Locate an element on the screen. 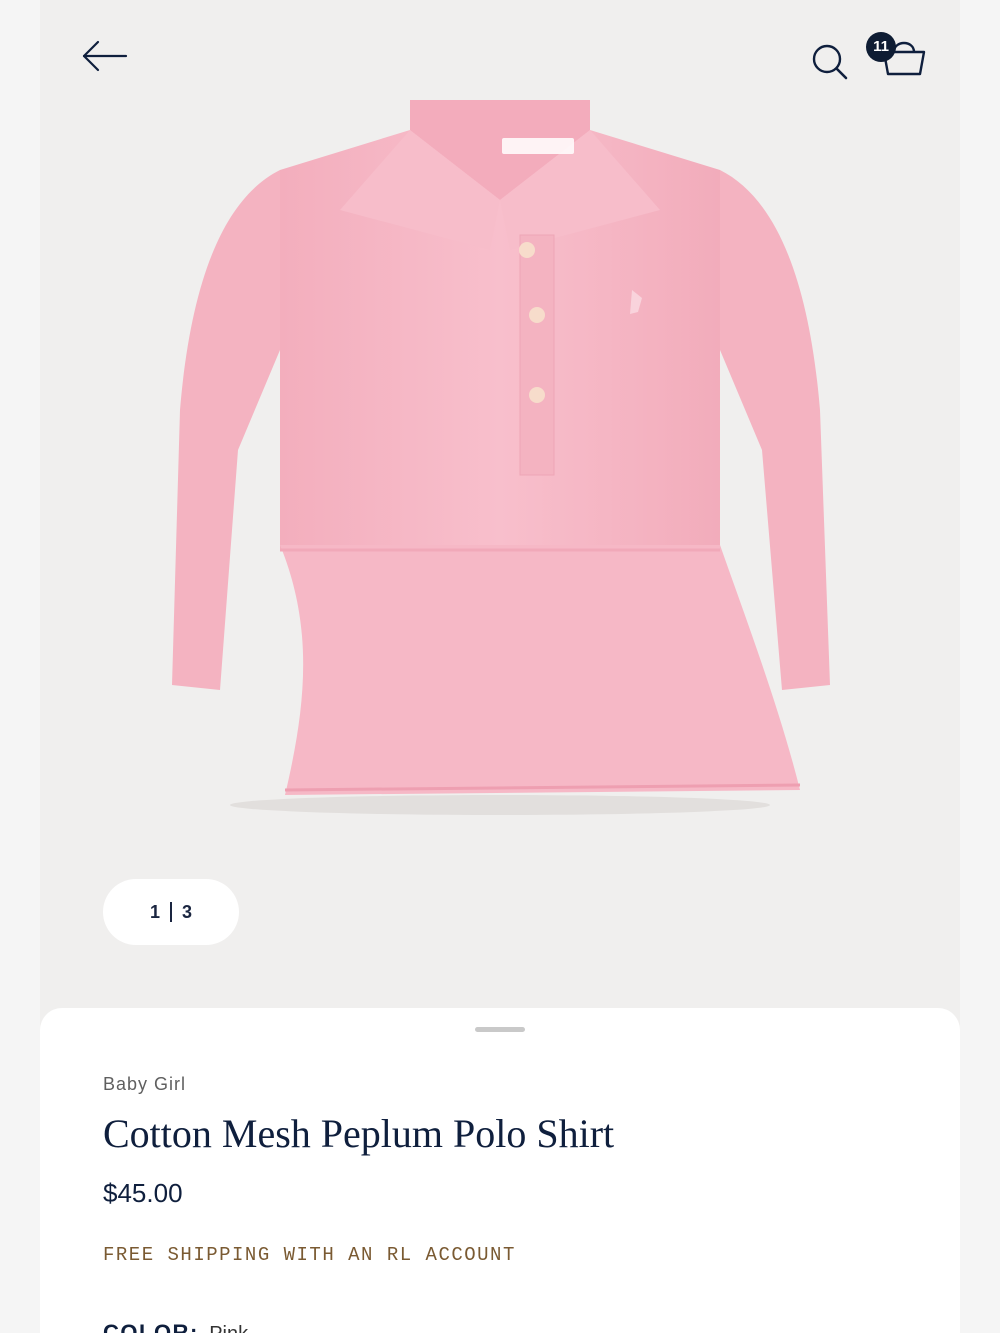 The height and width of the screenshot is (1333, 1000). shipping-promo: FREE SHIPPING WITH AN RL ACCOUNT is located at coordinates (309, 1255).